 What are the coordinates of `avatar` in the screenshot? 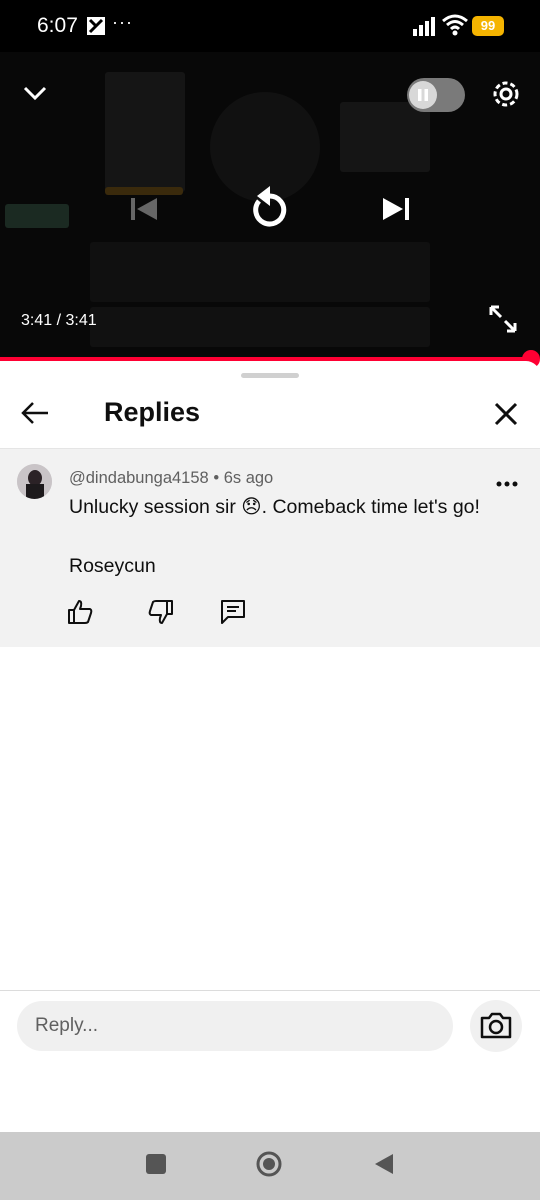 It's located at (34, 481).